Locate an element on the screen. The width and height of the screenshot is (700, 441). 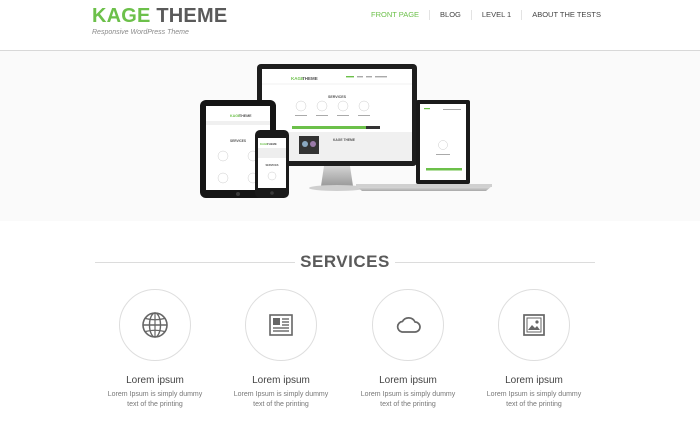
cloud-icon is located at coordinates (408, 325).